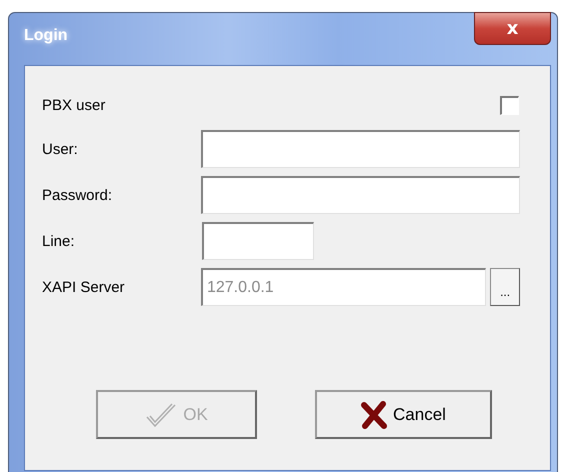 This screenshot has width=561, height=472. I want to click on checkbox-label: PBX user, so click(74, 105).